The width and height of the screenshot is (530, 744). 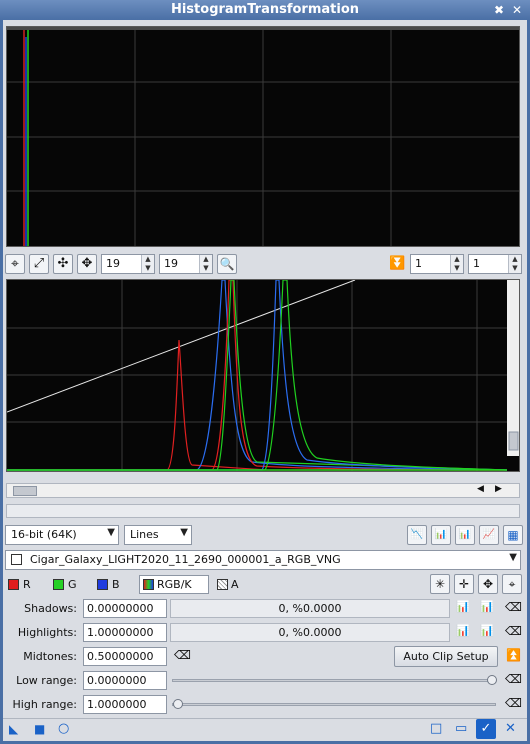 What do you see at coordinates (310, 632) in the screenshot?
I see `highlights-clipping-readout: 0, %0.0000` at bounding box center [310, 632].